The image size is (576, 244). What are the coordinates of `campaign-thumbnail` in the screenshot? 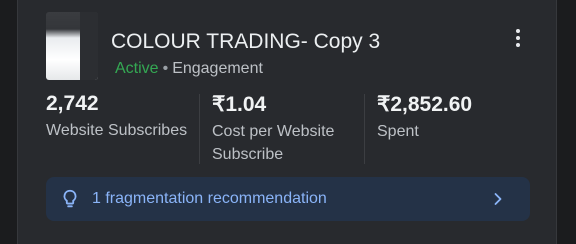 It's located at (72, 46).